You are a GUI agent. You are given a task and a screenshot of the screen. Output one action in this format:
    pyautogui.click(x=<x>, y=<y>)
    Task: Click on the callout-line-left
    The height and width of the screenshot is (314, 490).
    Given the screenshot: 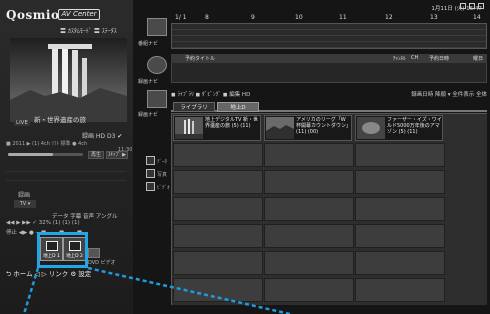 What is the action you would take?
    pyautogui.click(x=31, y=290)
    